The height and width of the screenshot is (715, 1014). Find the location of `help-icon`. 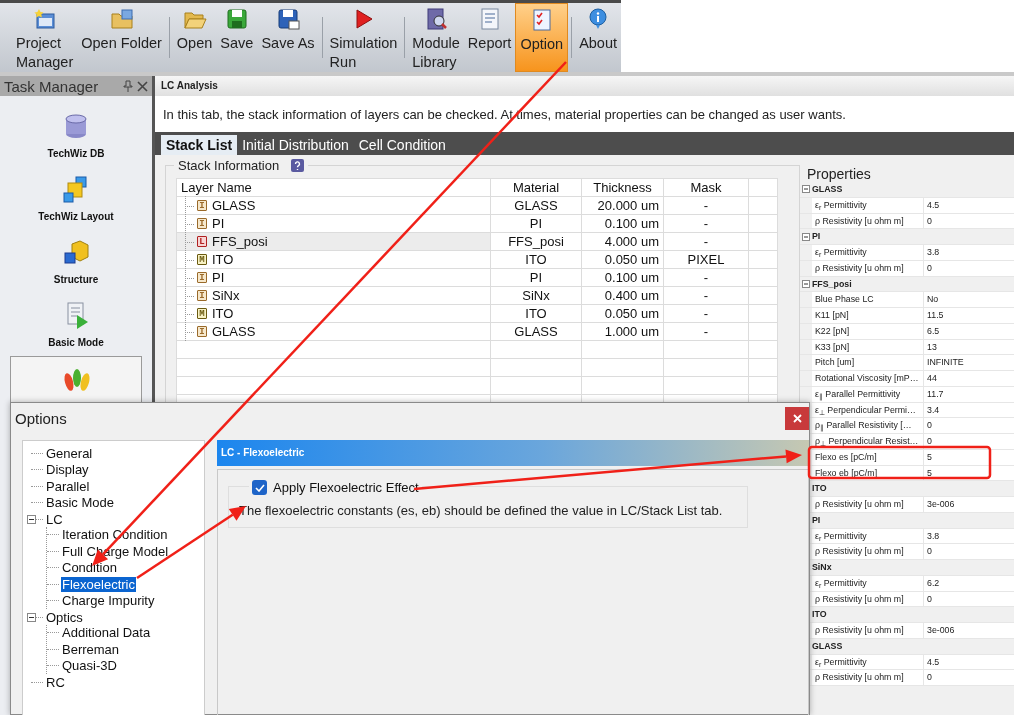

help-icon is located at coordinates (298, 165).